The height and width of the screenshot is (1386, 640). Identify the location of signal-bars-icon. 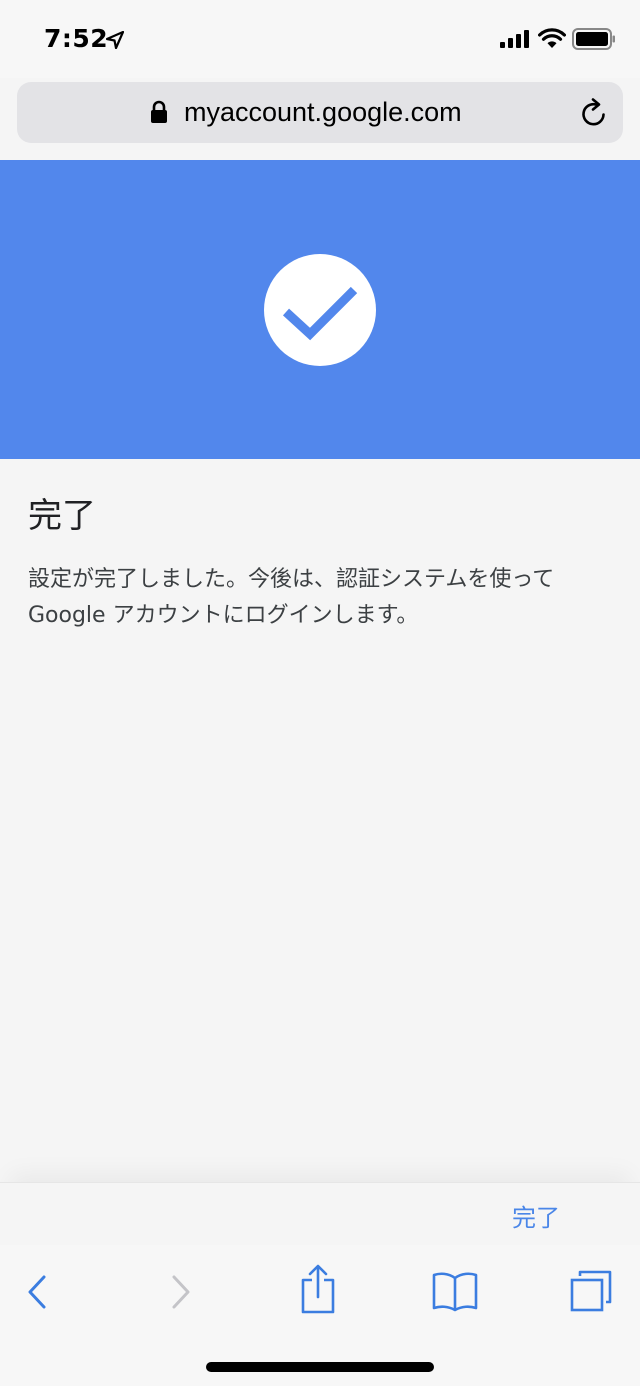
(514, 39).